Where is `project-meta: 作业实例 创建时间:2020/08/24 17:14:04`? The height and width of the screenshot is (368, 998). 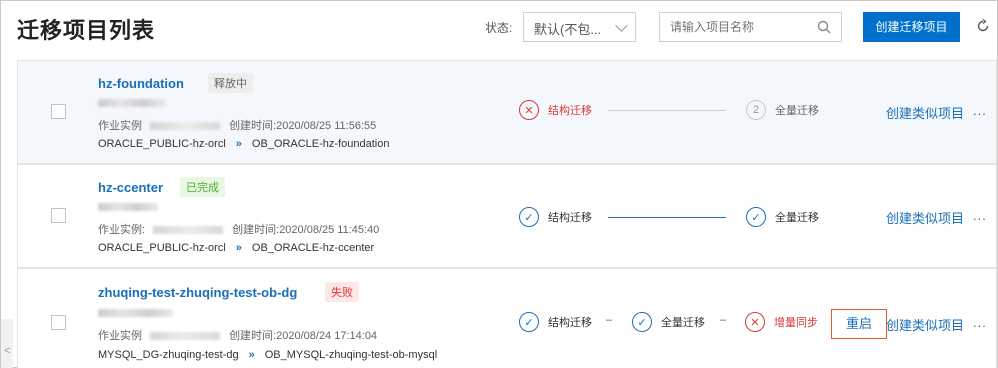 project-meta: 作业实例 创建时间:2020/08/24 17:14:04 is located at coordinates (237, 335).